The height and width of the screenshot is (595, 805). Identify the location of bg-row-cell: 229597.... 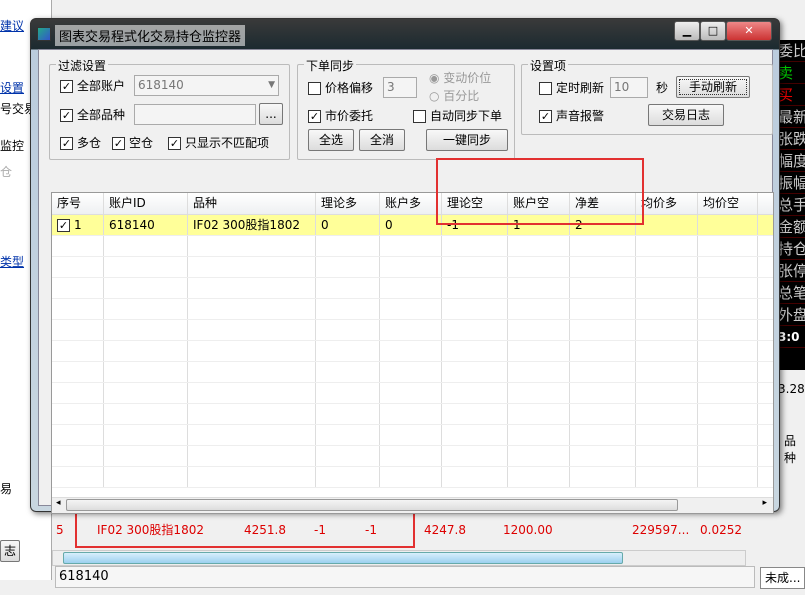
(661, 530).